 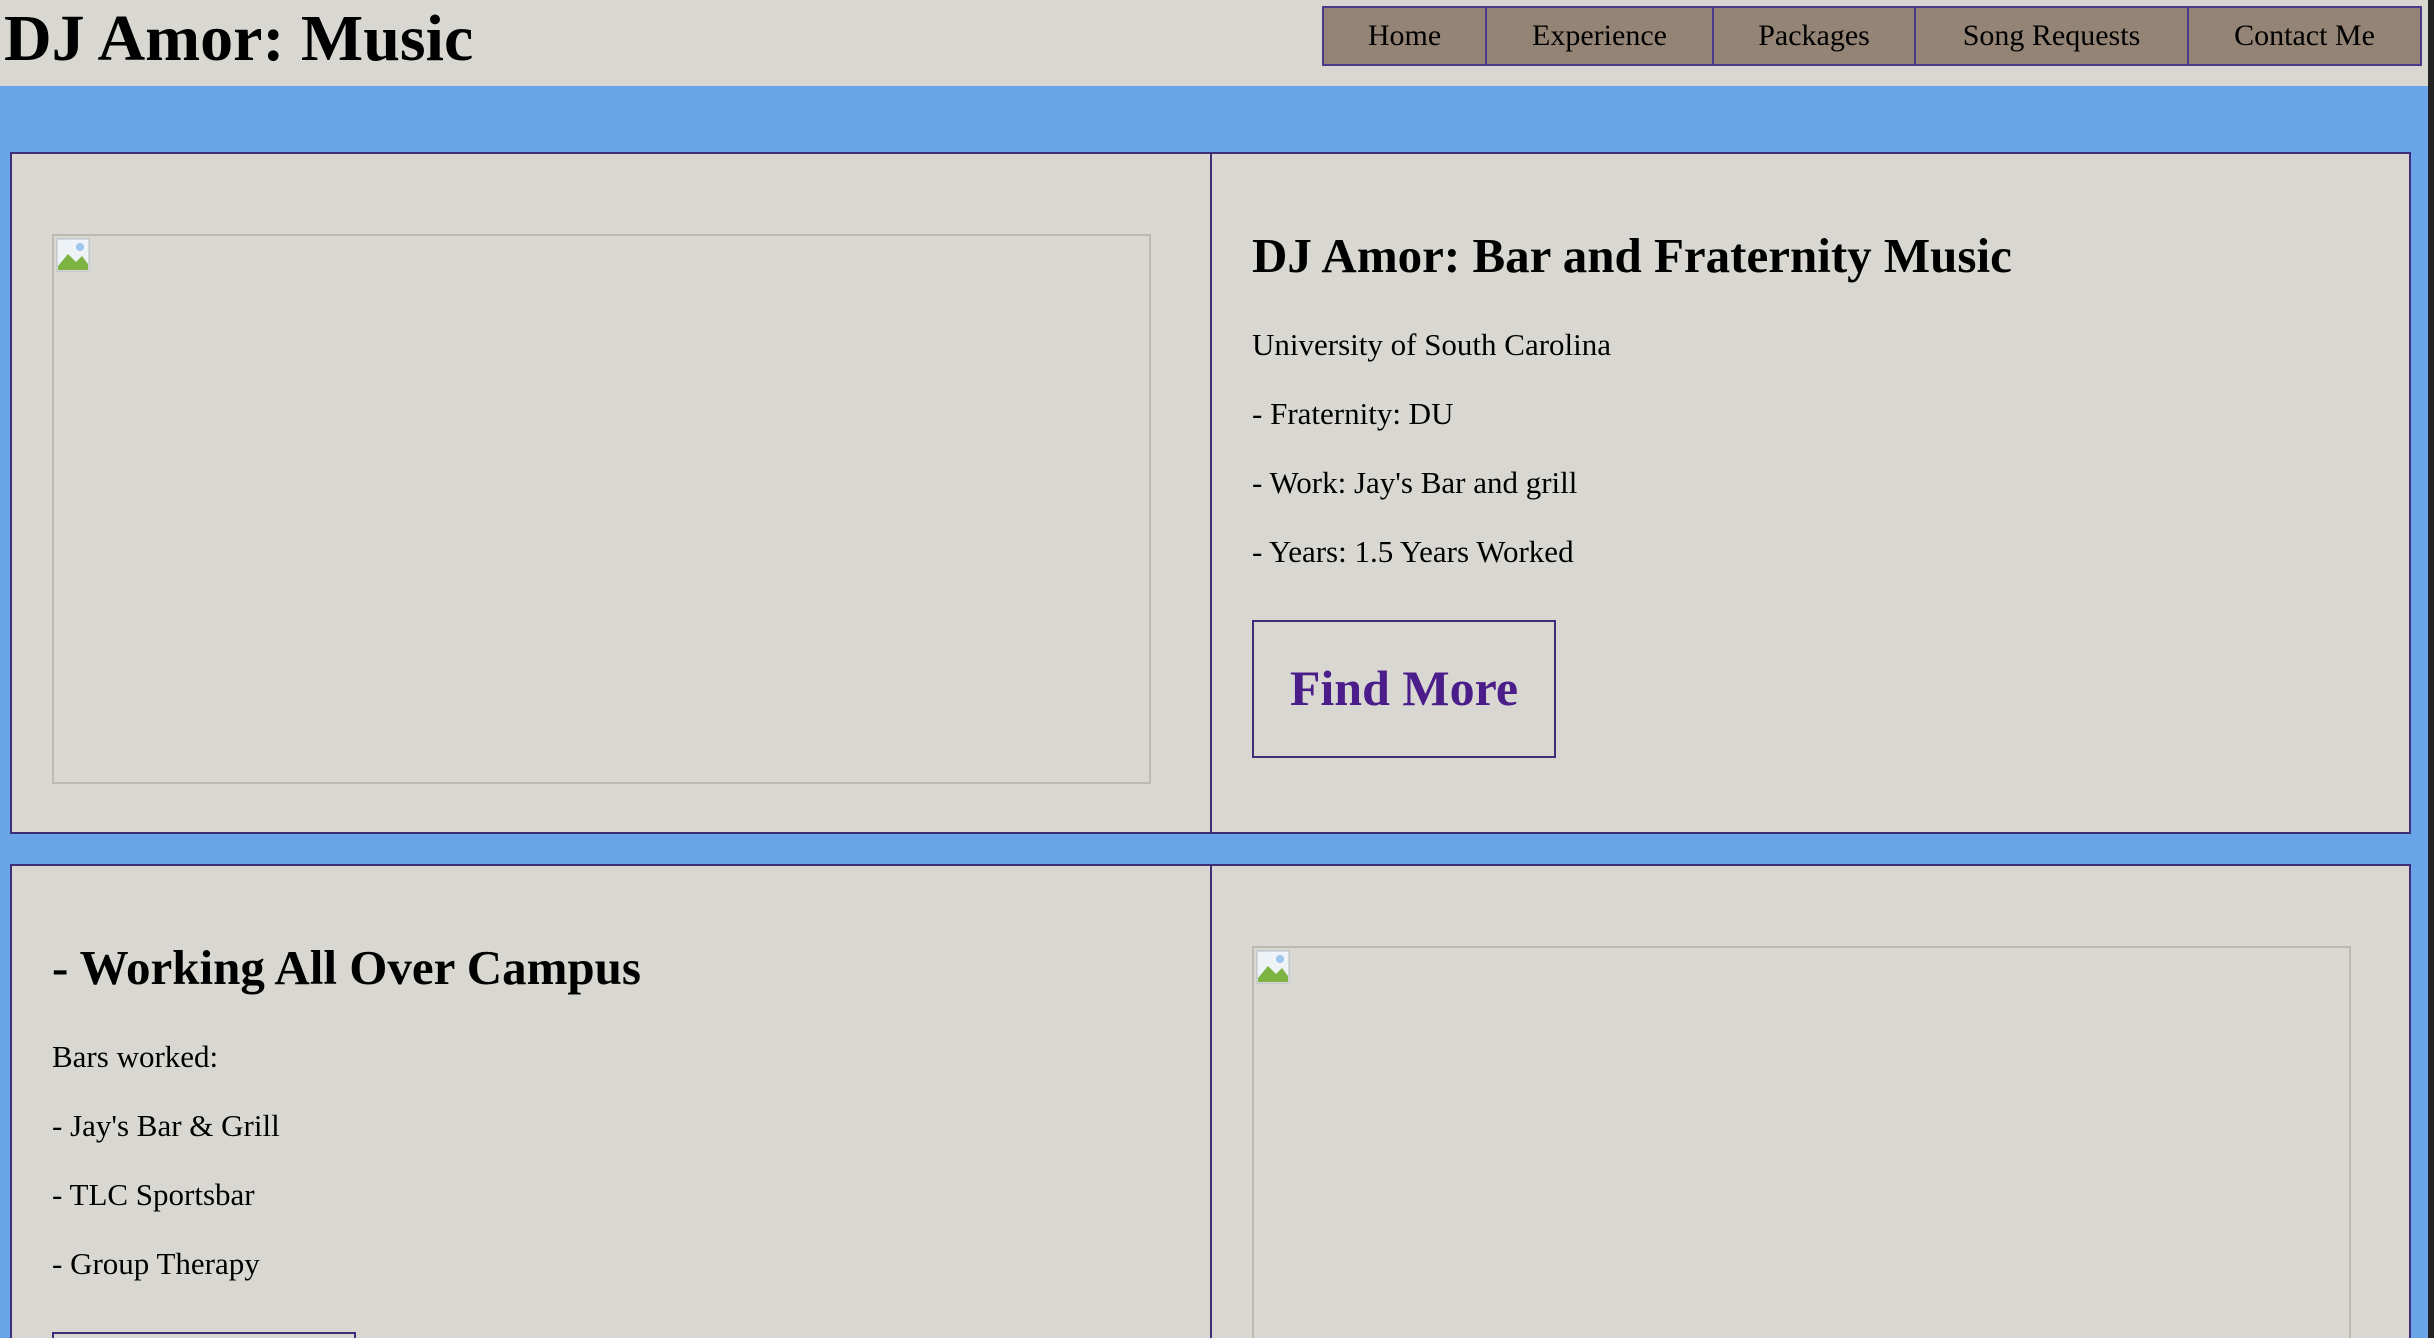 What do you see at coordinates (611, 1138) in the screenshot?
I see `section2-content: - Working All Over Campus Bars worked` at bounding box center [611, 1138].